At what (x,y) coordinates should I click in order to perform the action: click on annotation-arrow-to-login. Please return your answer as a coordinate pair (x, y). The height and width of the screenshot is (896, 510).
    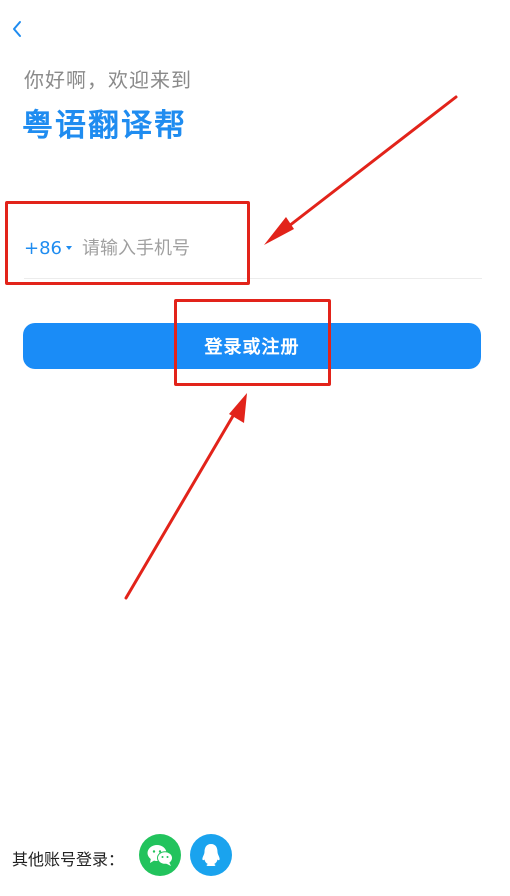
    Looking at the image, I should click on (185, 496).